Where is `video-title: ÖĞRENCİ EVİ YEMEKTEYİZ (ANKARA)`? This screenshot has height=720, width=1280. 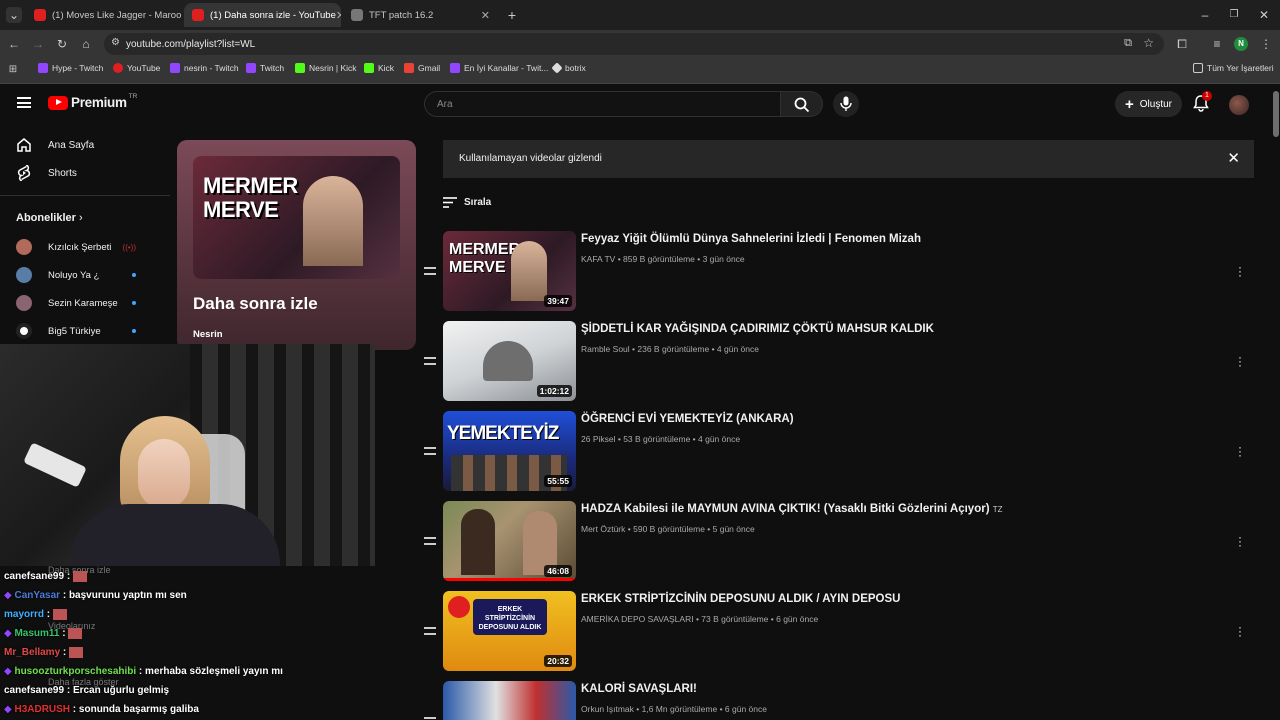
video-title: ÖĞRENCİ EVİ YEMEKTEYİZ (ANKARA) is located at coordinates (687, 419).